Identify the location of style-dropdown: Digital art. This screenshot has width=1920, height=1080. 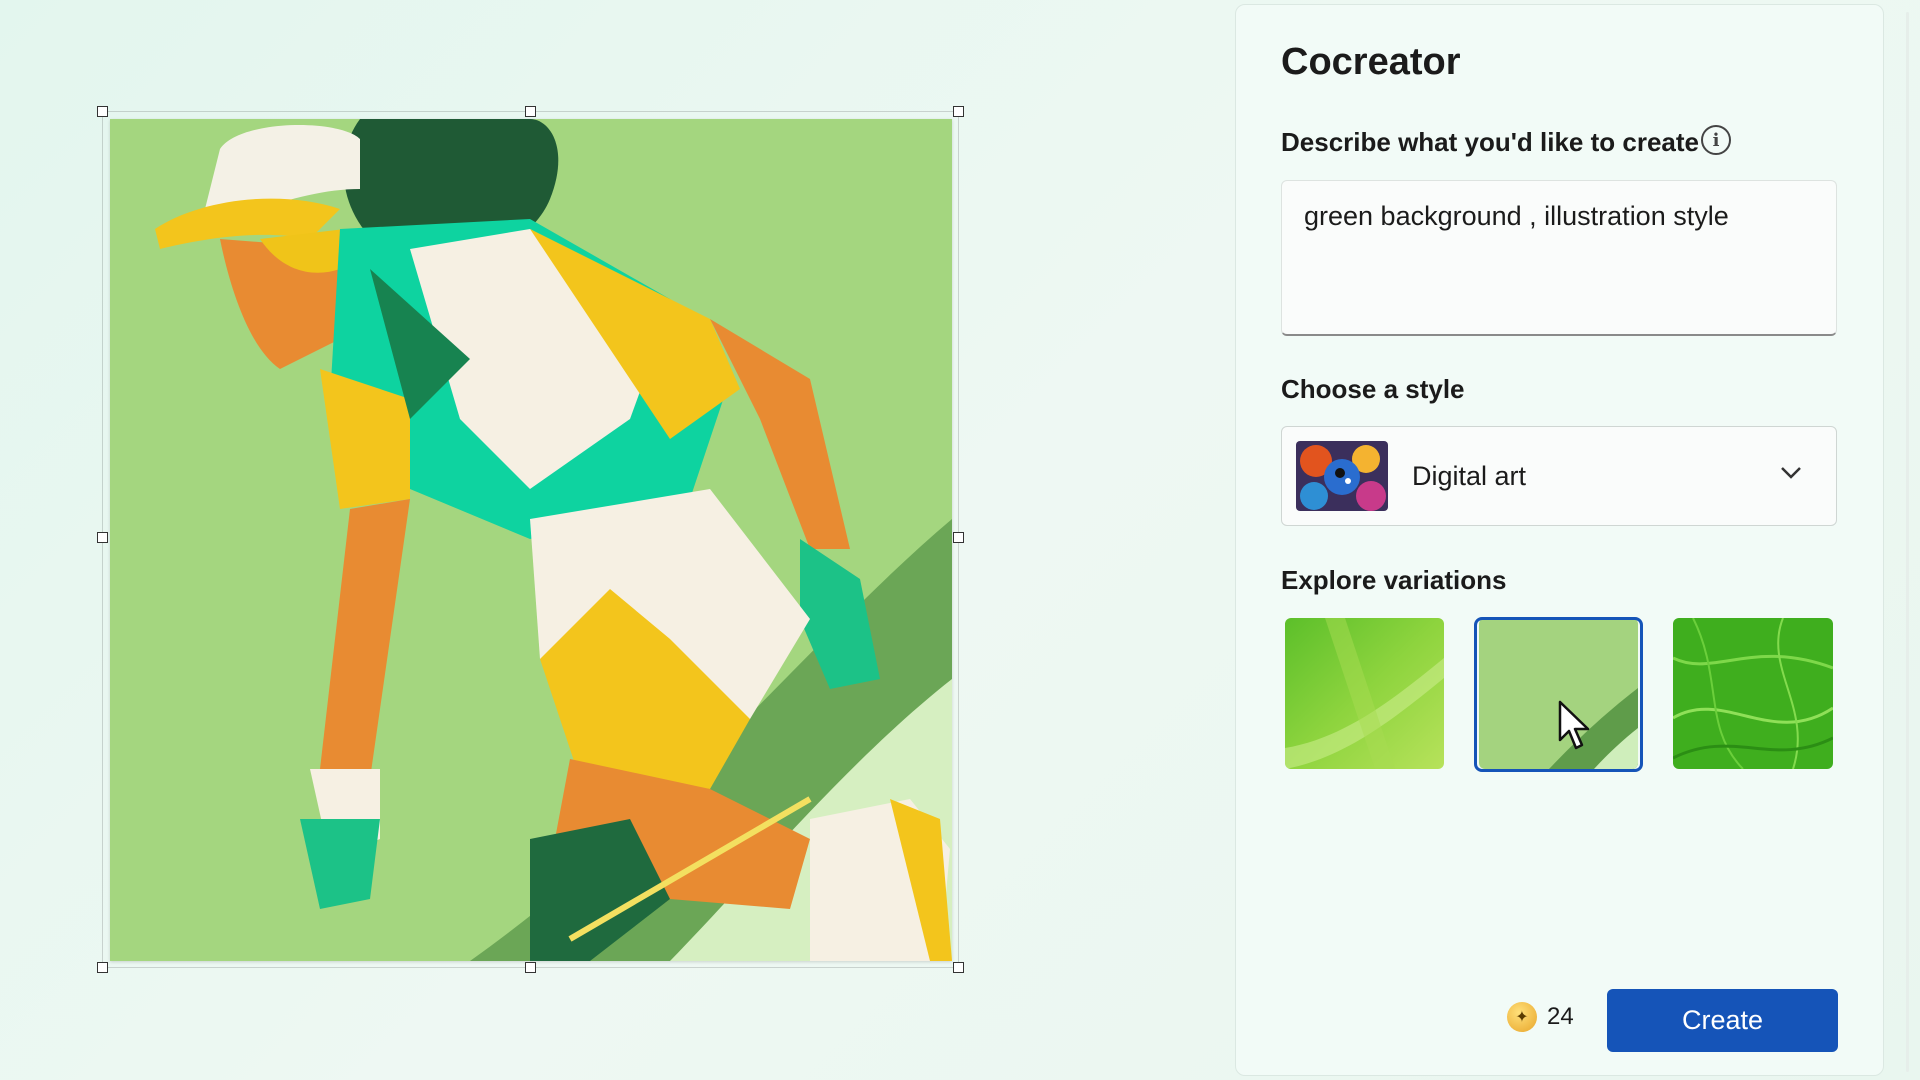
(1559, 476).